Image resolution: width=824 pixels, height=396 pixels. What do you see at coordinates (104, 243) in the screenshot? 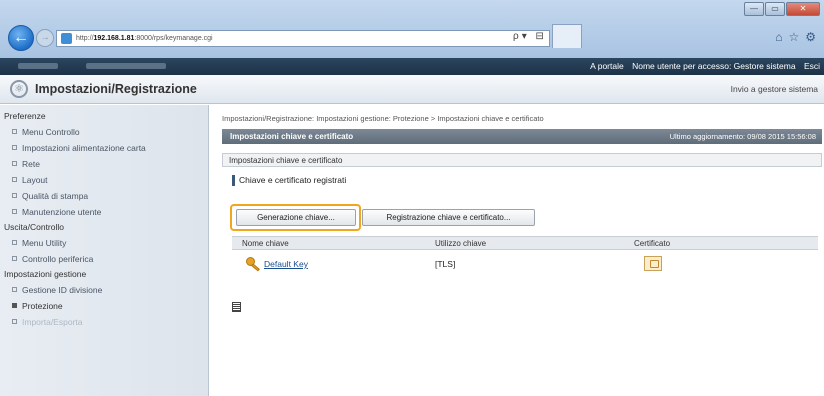
I see `sidebar-item-utility-menu: Menu Utility` at bounding box center [104, 243].